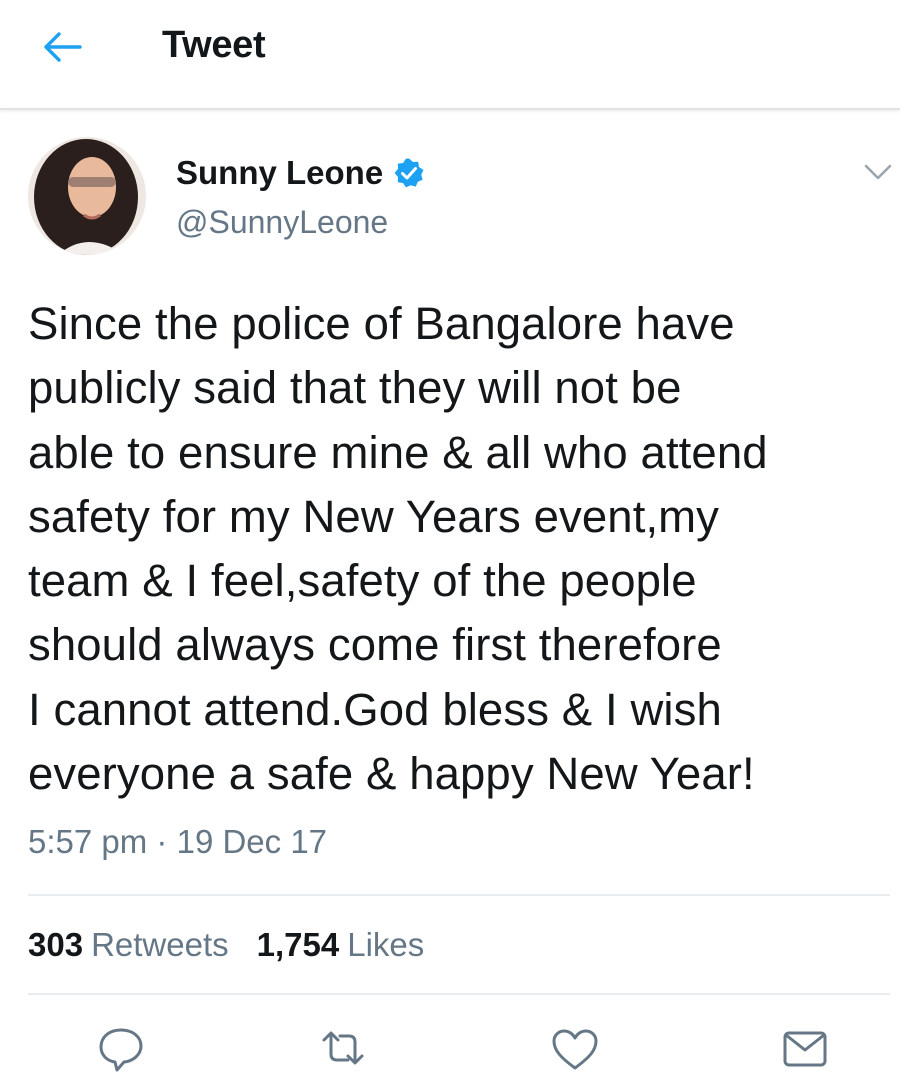 The width and height of the screenshot is (900, 1077). I want to click on author-name: Sunny Leone, so click(300, 173).